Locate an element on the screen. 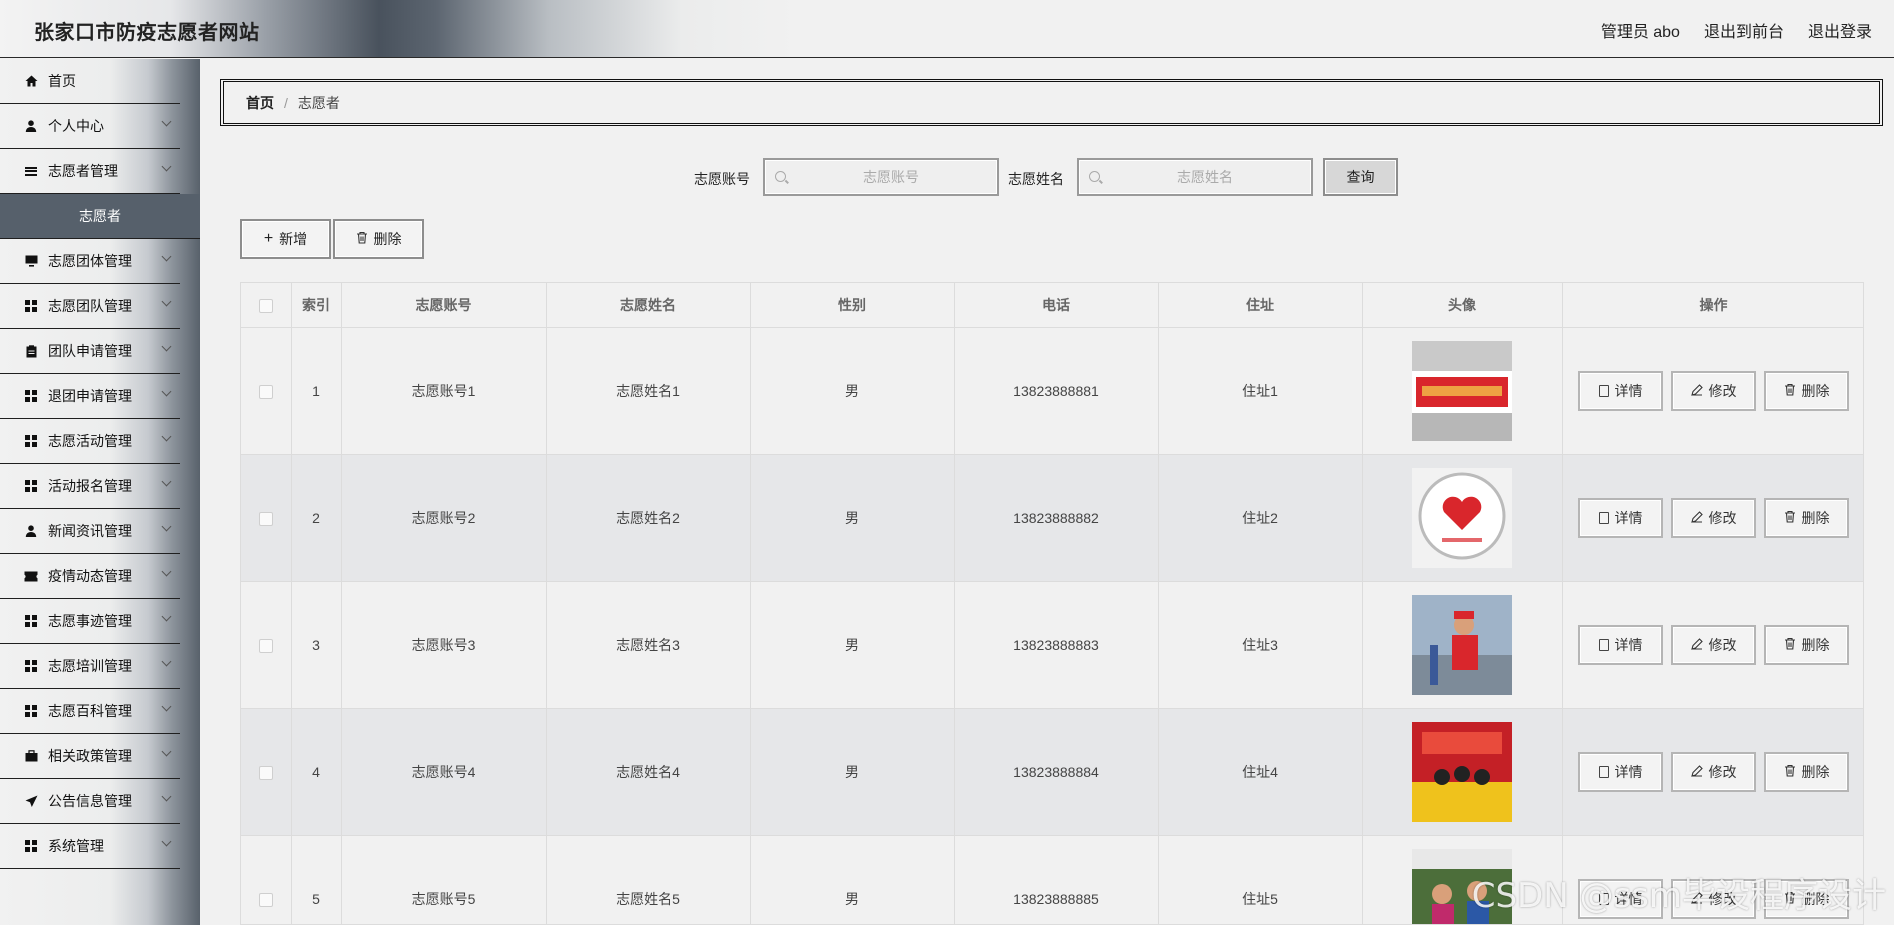 The image size is (1894, 925). breadcrumb-current: 志愿者 is located at coordinates (318, 102).